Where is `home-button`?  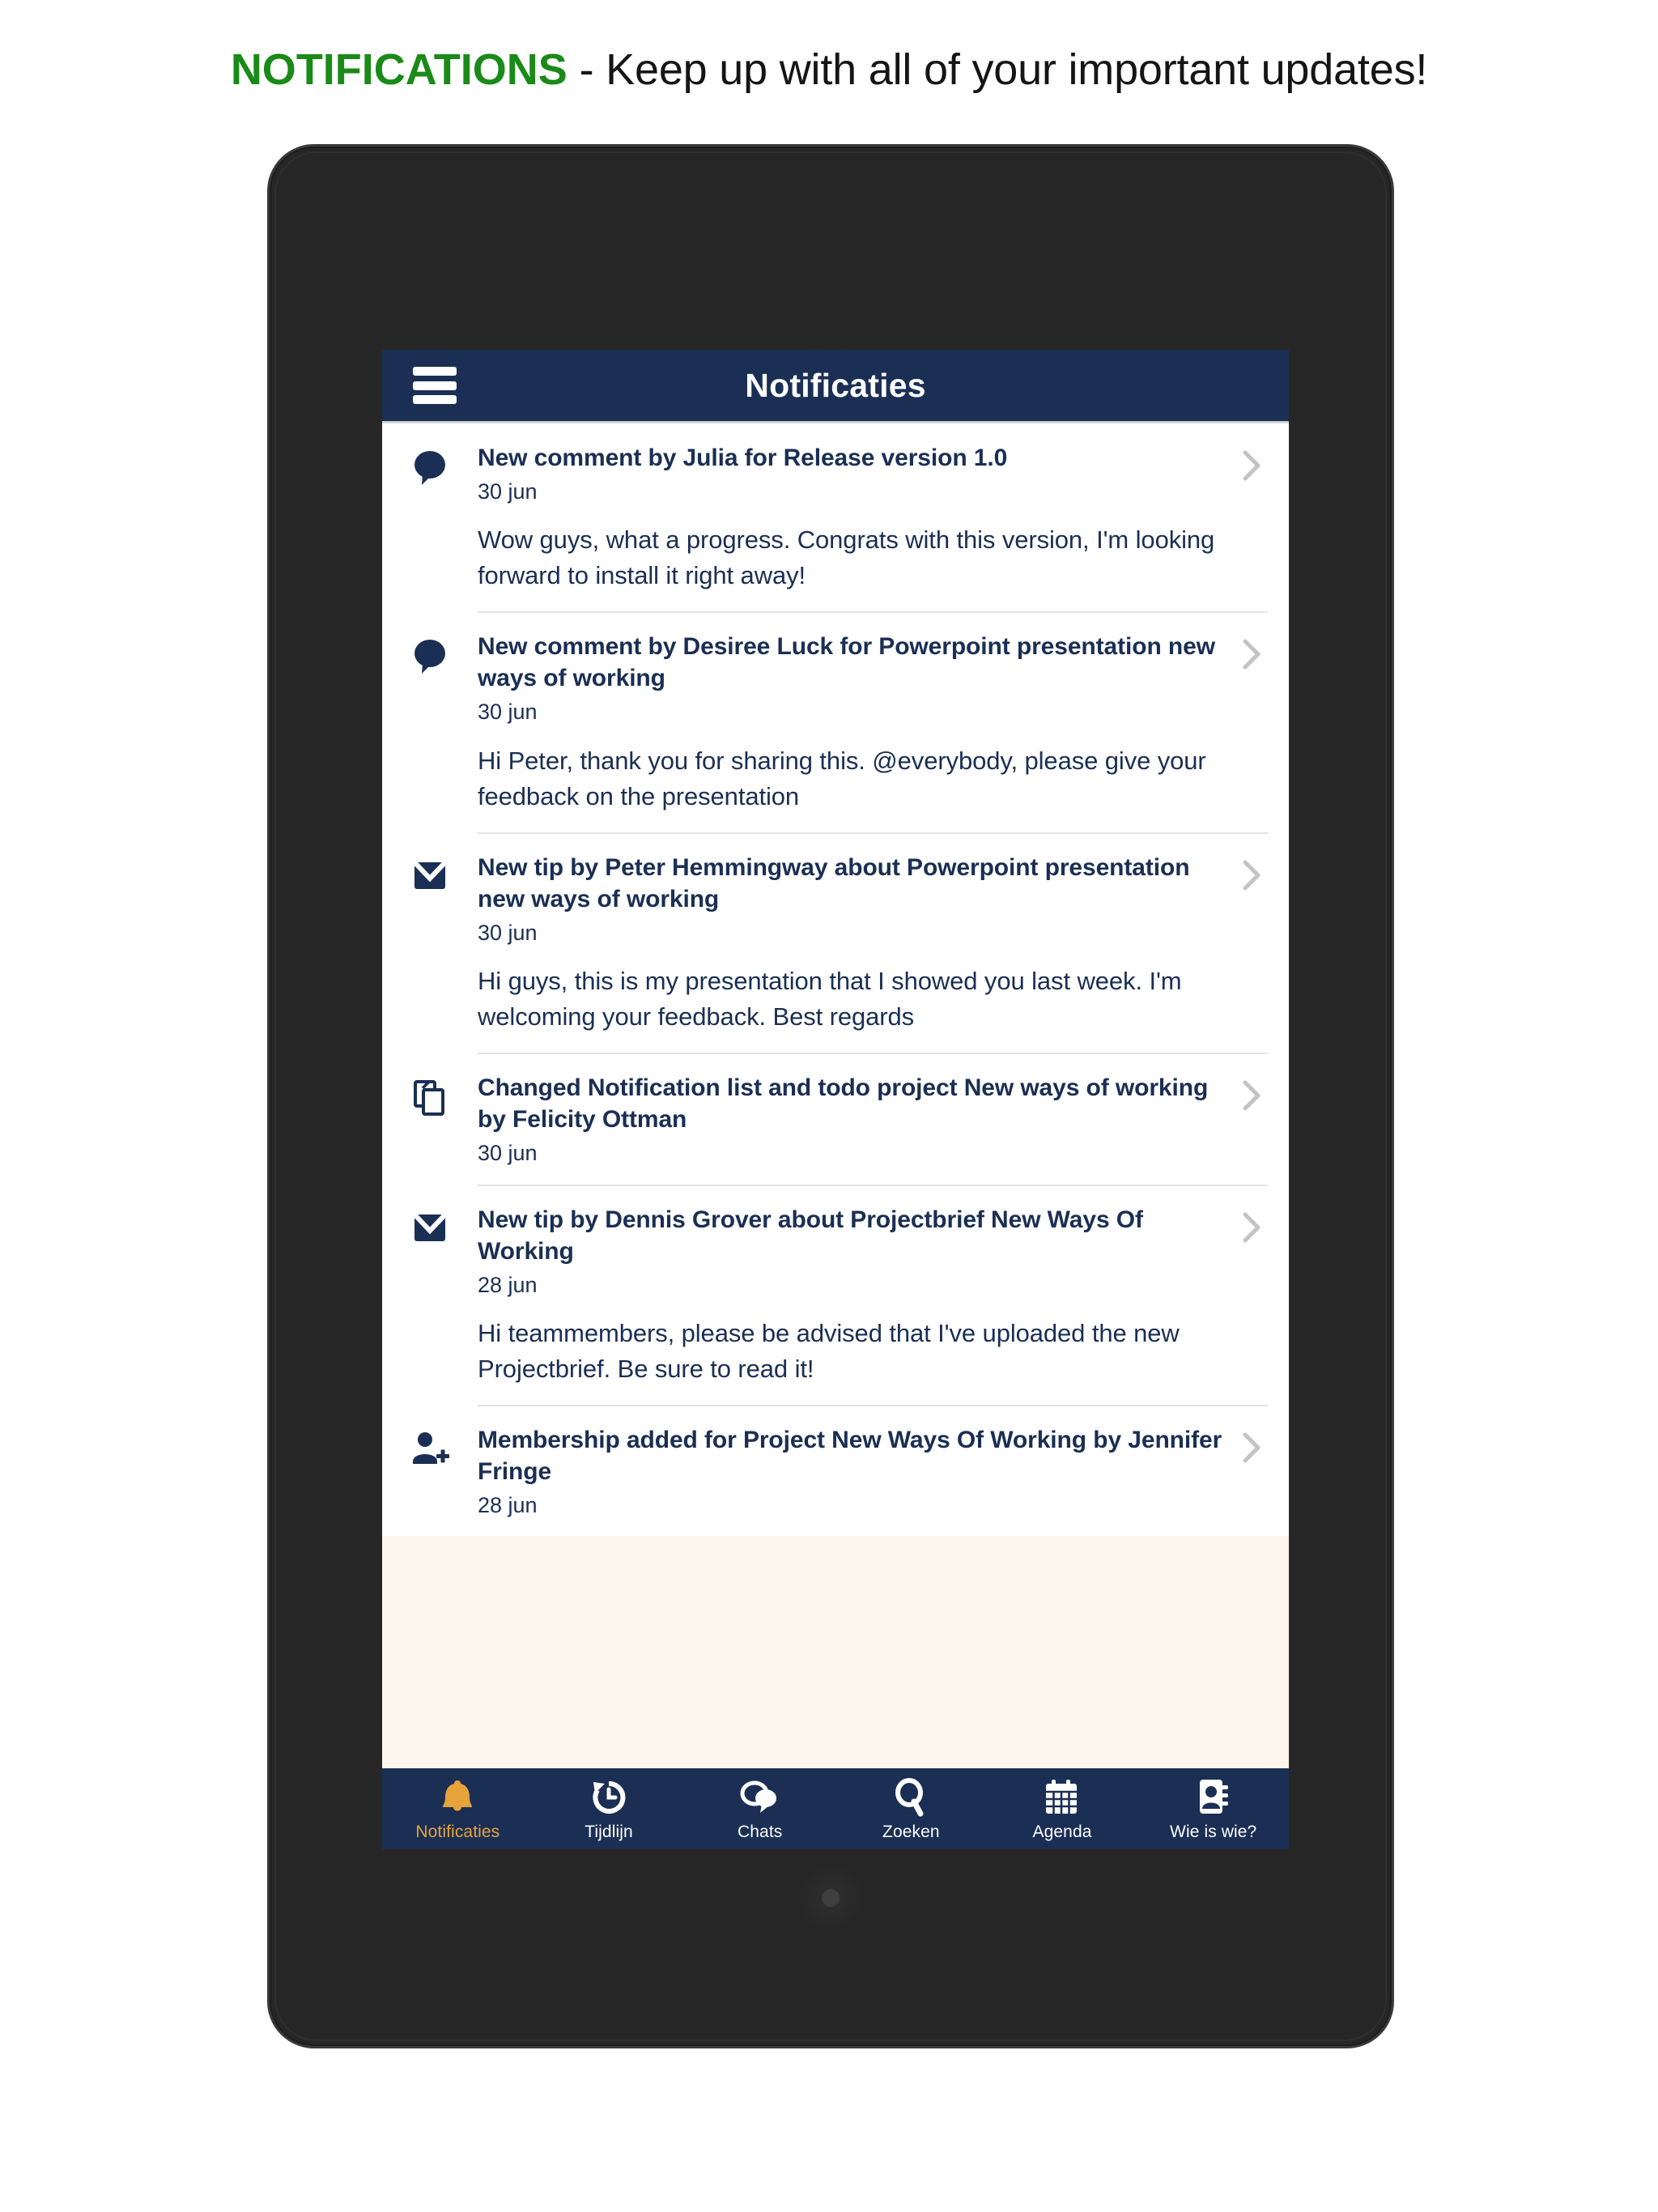
home-button is located at coordinates (831, 1898).